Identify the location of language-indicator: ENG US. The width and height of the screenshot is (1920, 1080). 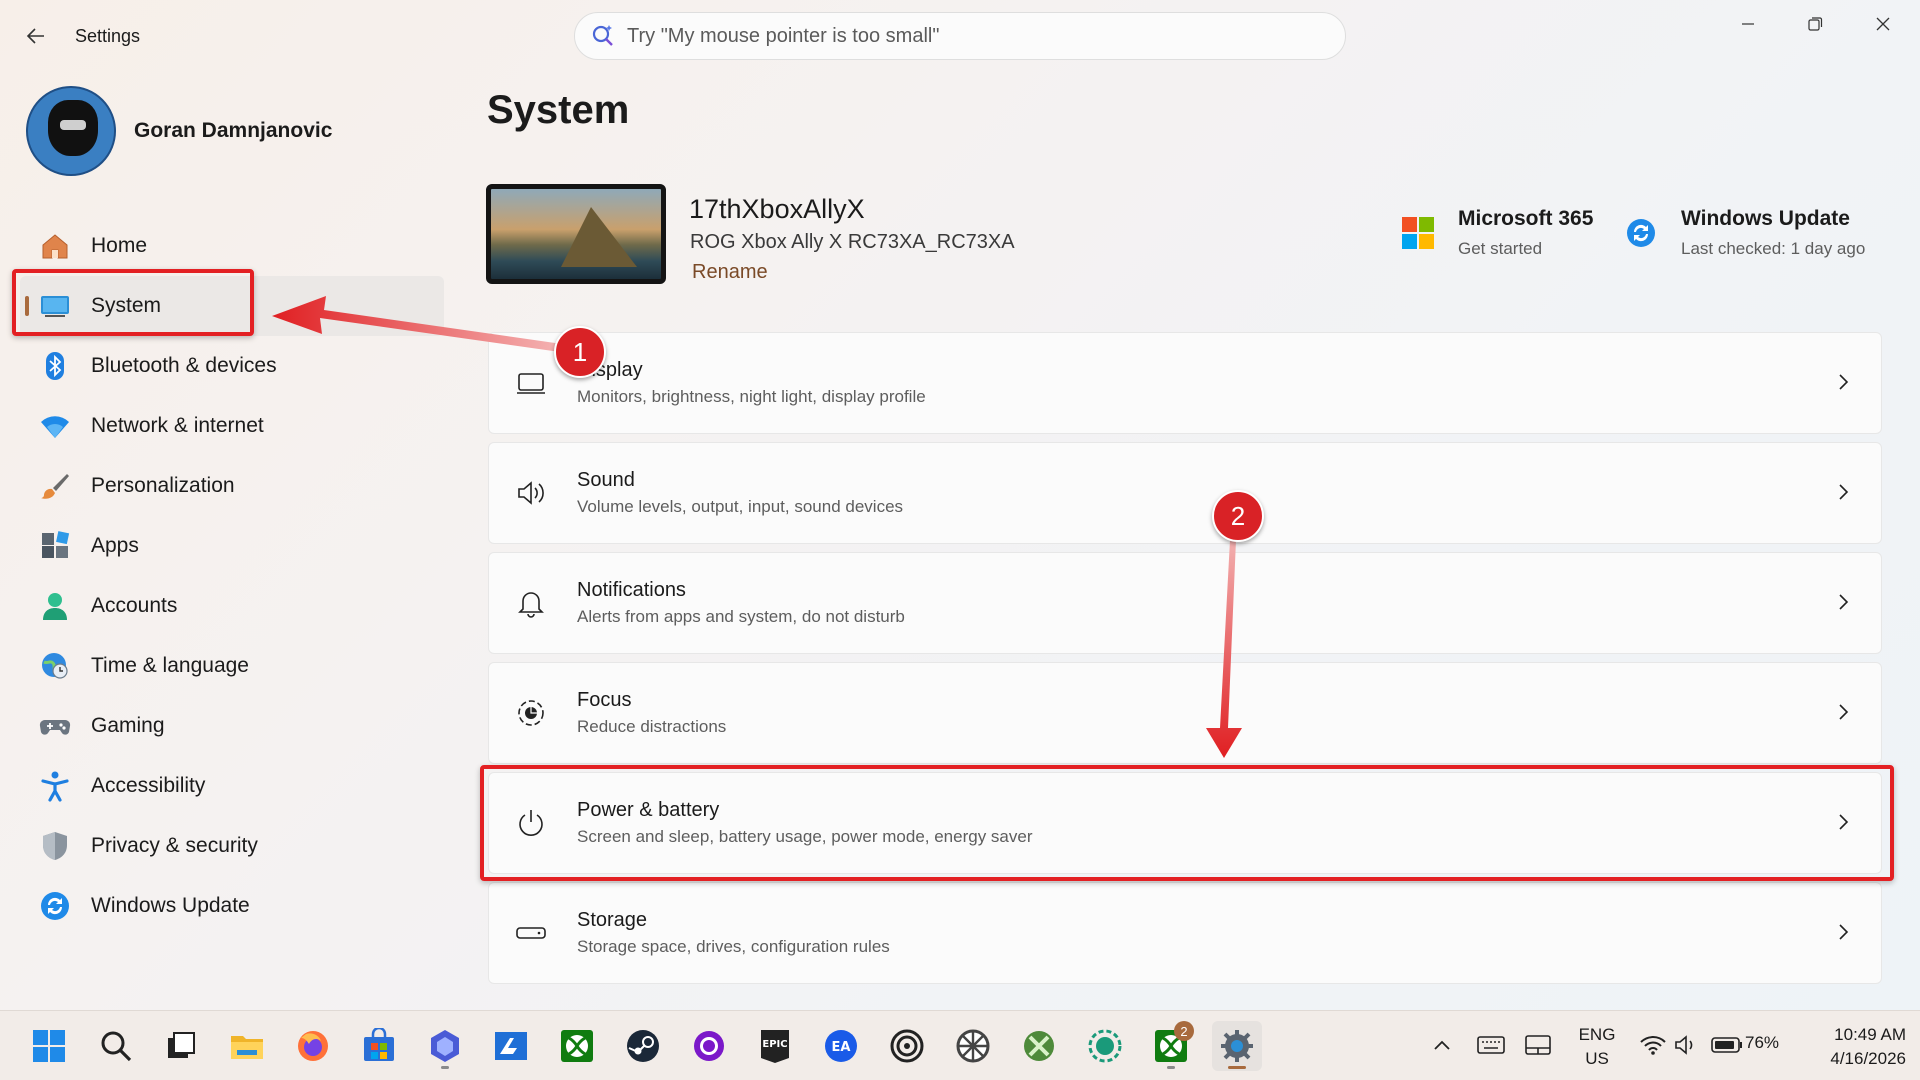
(1597, 1047).